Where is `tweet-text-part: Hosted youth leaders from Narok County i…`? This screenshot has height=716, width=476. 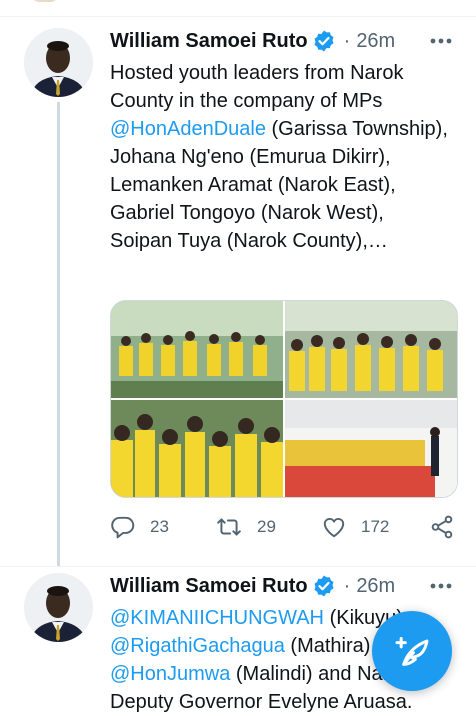
tweet-text-part: Hosted youth leaders from Narok County i… is located at coordinates (257, 87).